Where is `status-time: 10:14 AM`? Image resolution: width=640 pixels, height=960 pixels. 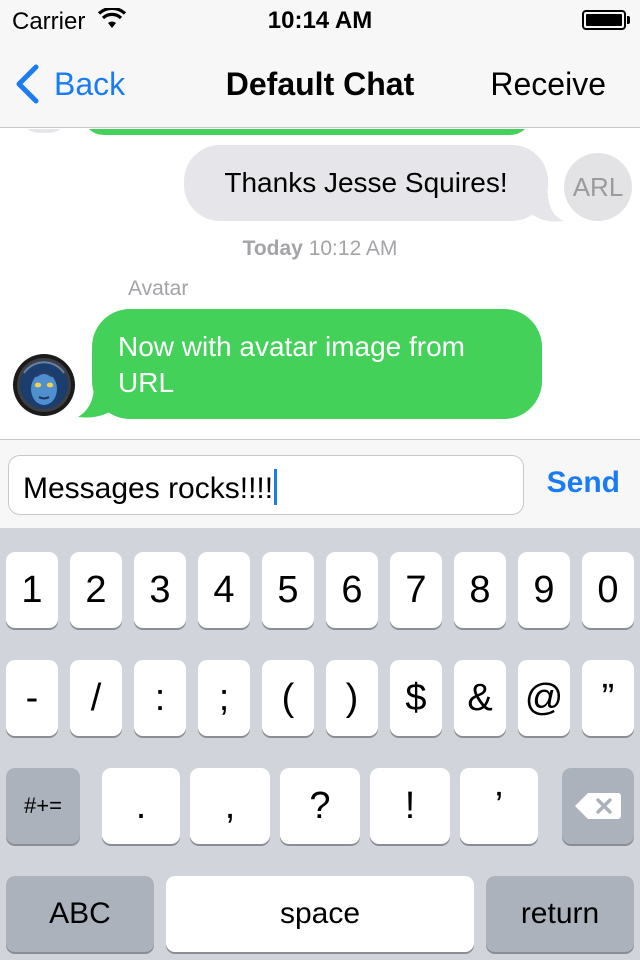 status-time: 10:14 AM is located at coordinates (320, 20).